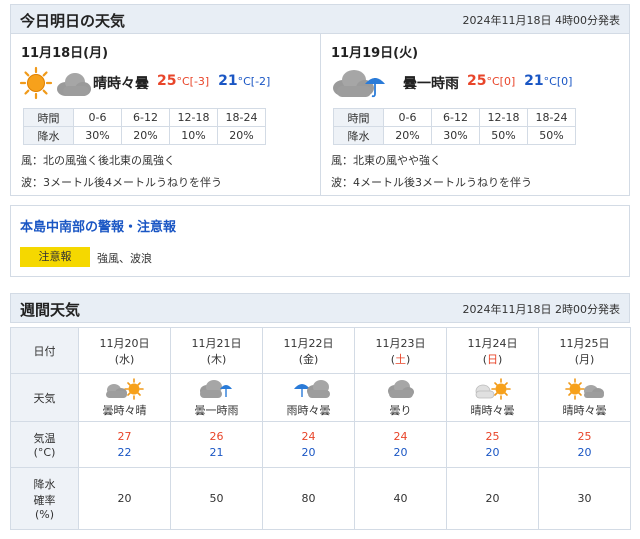 The height and width of the screenshot is (539, 640). Describe the element at coordinates (216, 343) in the screenshot. I see `date-text: 11月21日` at that location.